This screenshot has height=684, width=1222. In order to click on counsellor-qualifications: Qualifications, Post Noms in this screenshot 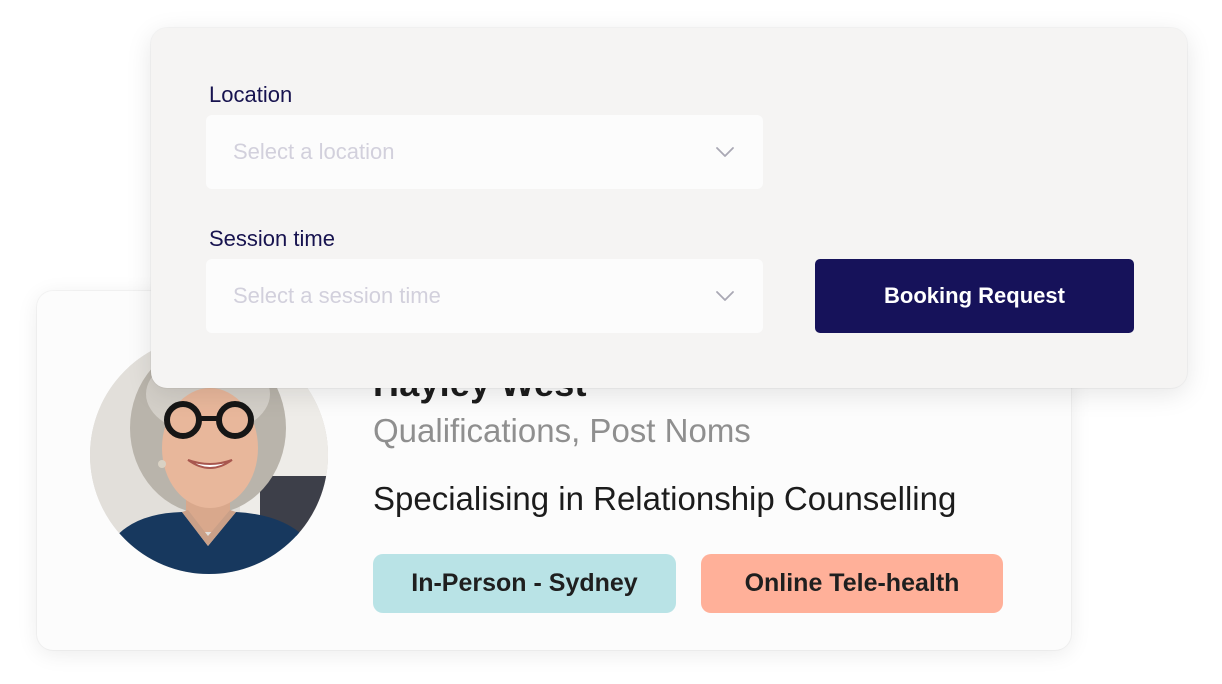, I will do `click(562, 430)`.